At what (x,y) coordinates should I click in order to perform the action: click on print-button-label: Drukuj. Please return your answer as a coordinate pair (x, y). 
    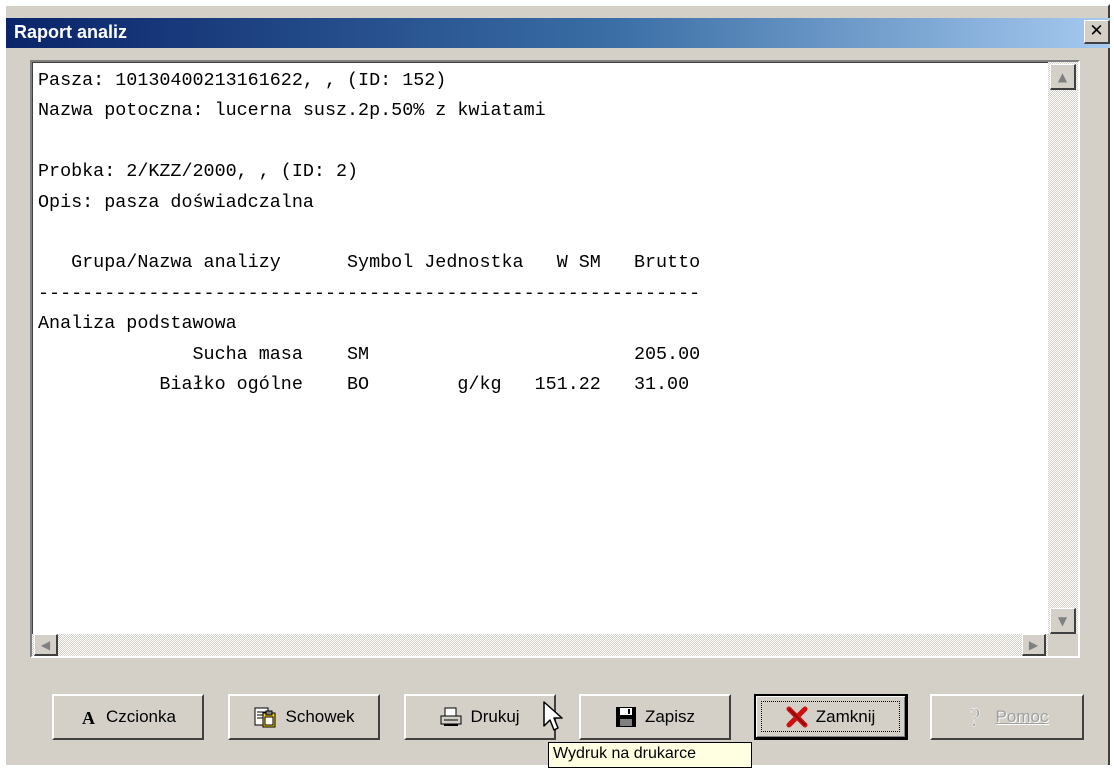
    Looking at the image, I should click on (495, 716).